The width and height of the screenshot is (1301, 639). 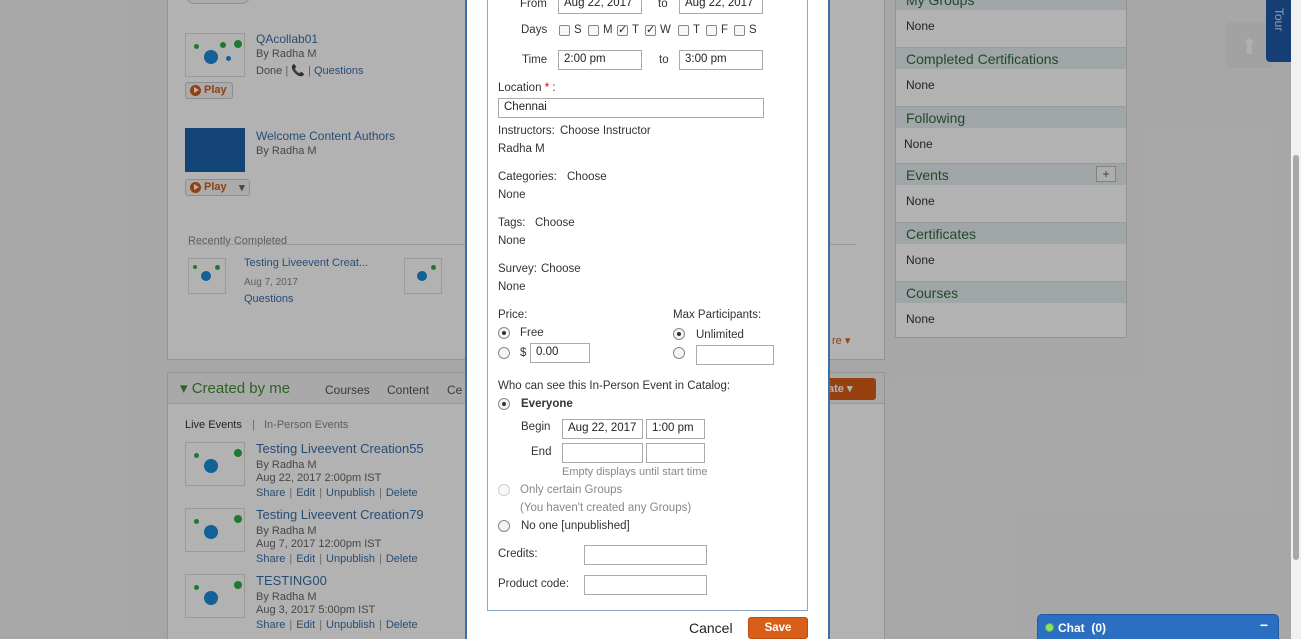 What do you see at coordinates (631, 108) in the screenshot?
I see `location-field: Chennai` at bounding box center [631, 108].